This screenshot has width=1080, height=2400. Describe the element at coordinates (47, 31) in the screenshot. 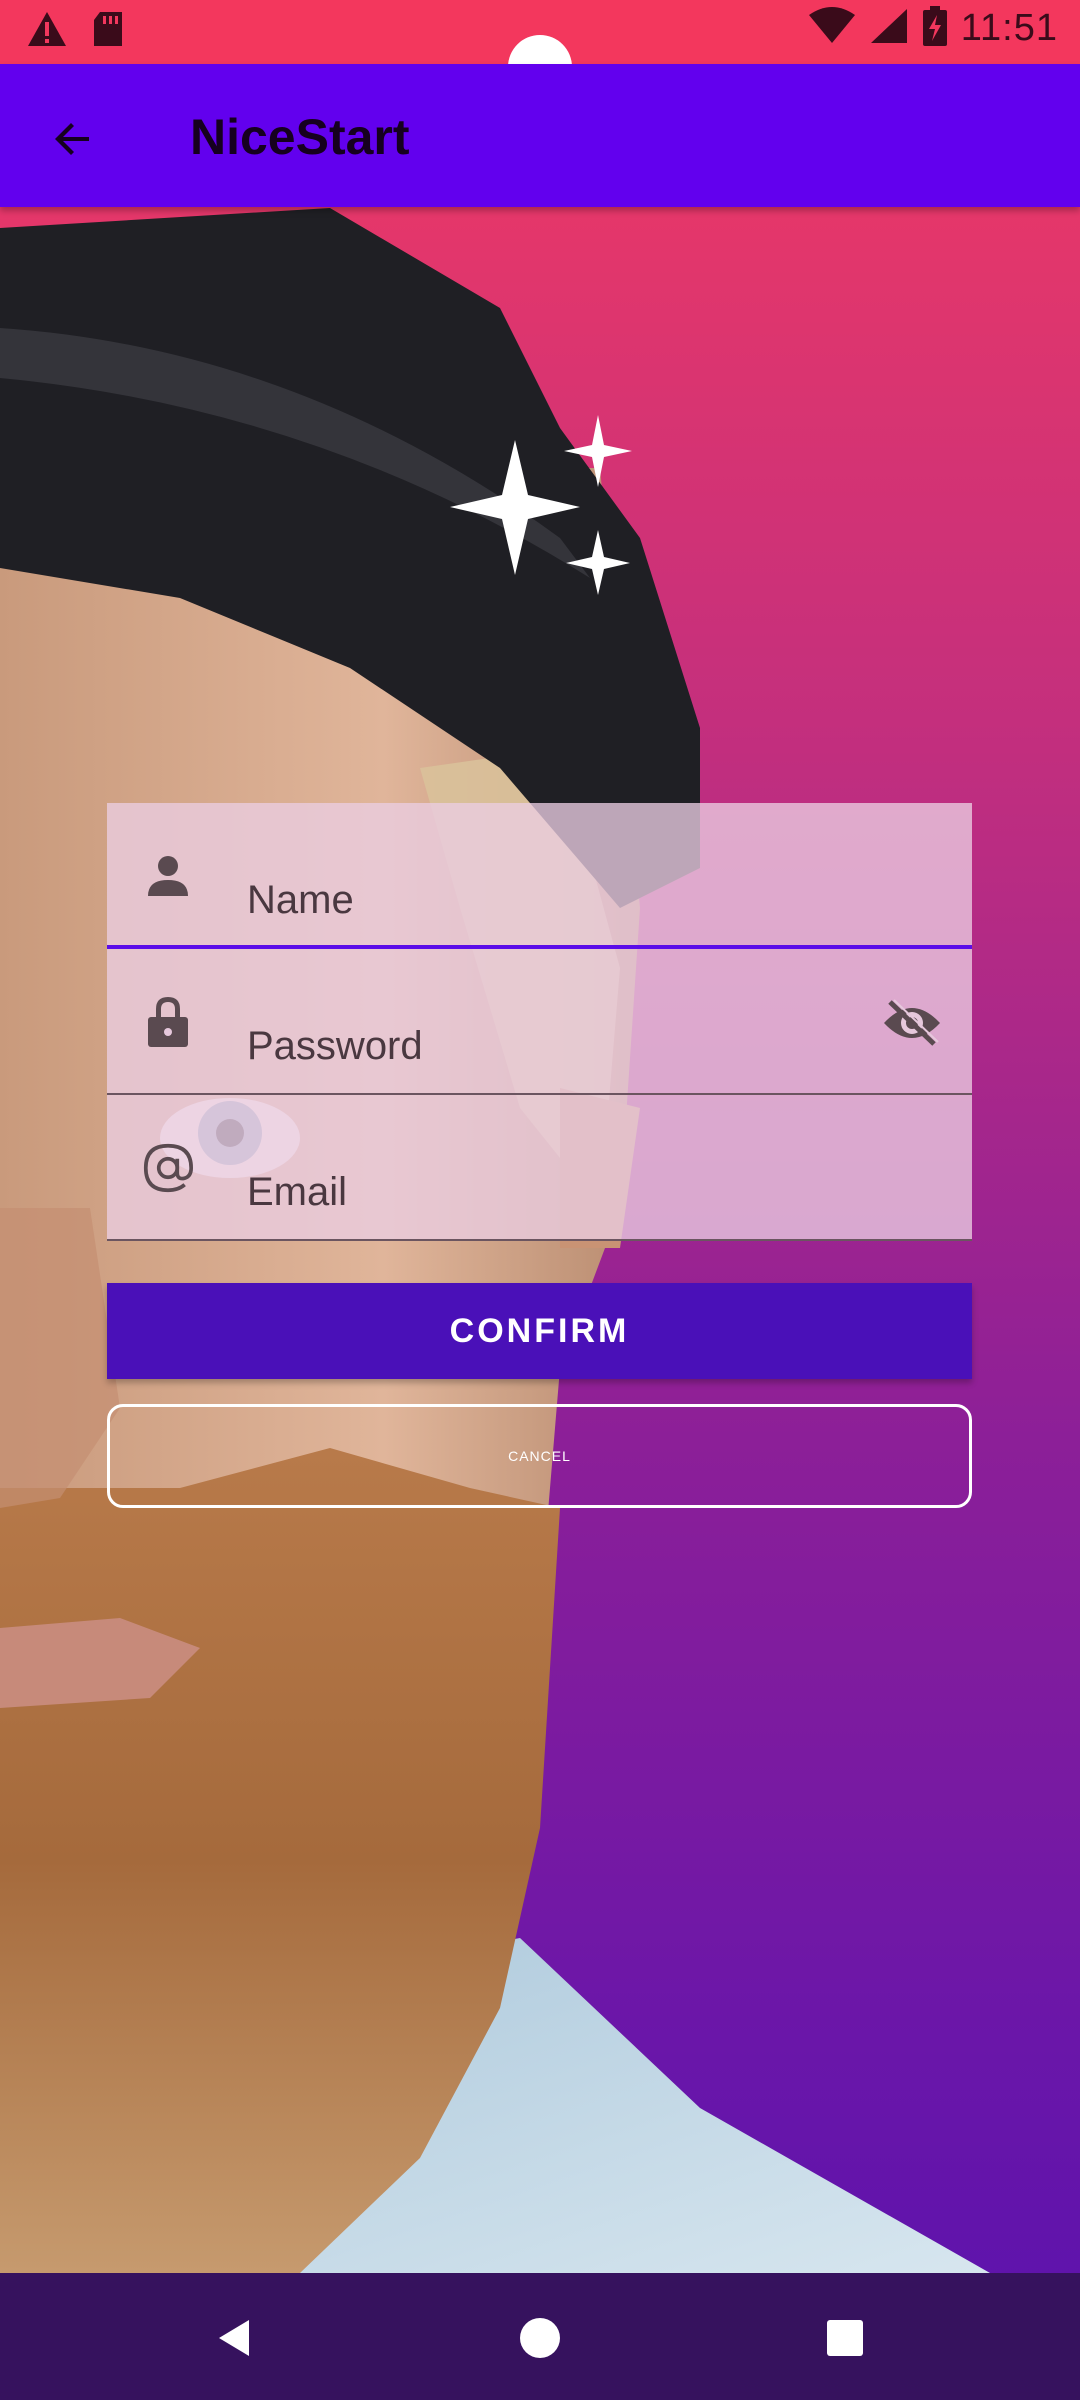

I see `alert-icon` at that location.